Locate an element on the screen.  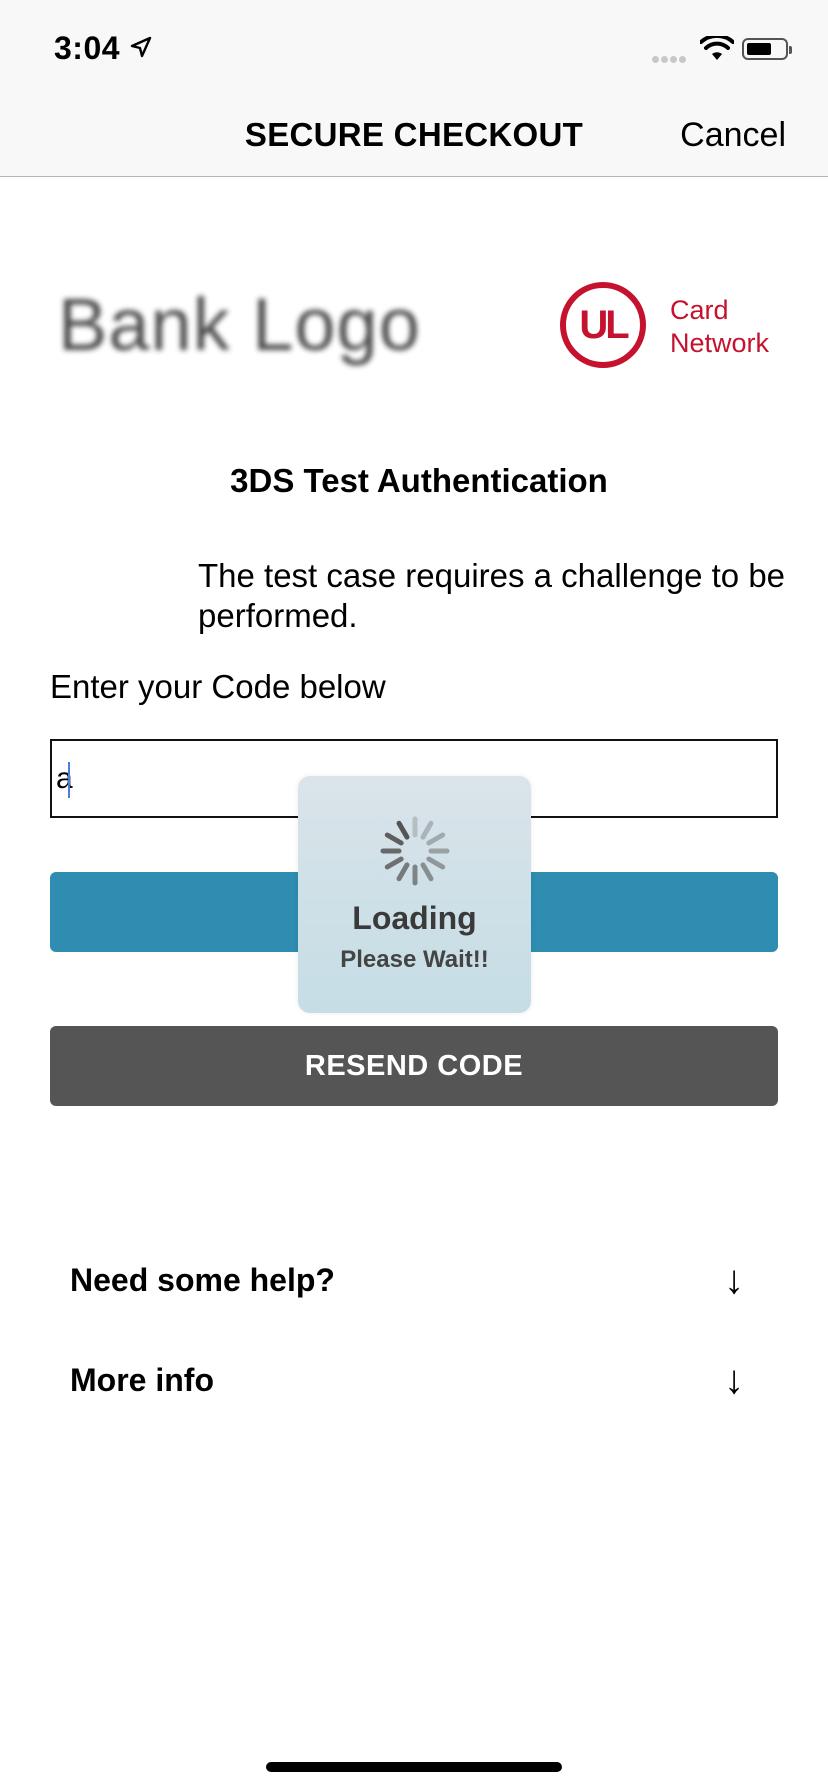
cellular-signal-icon is located at coordinates (670, 59).